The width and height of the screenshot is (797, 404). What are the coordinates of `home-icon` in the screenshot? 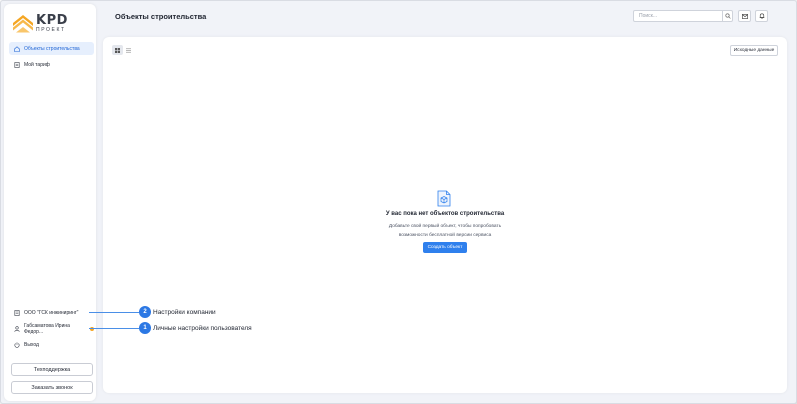 It's located at (17, 48).